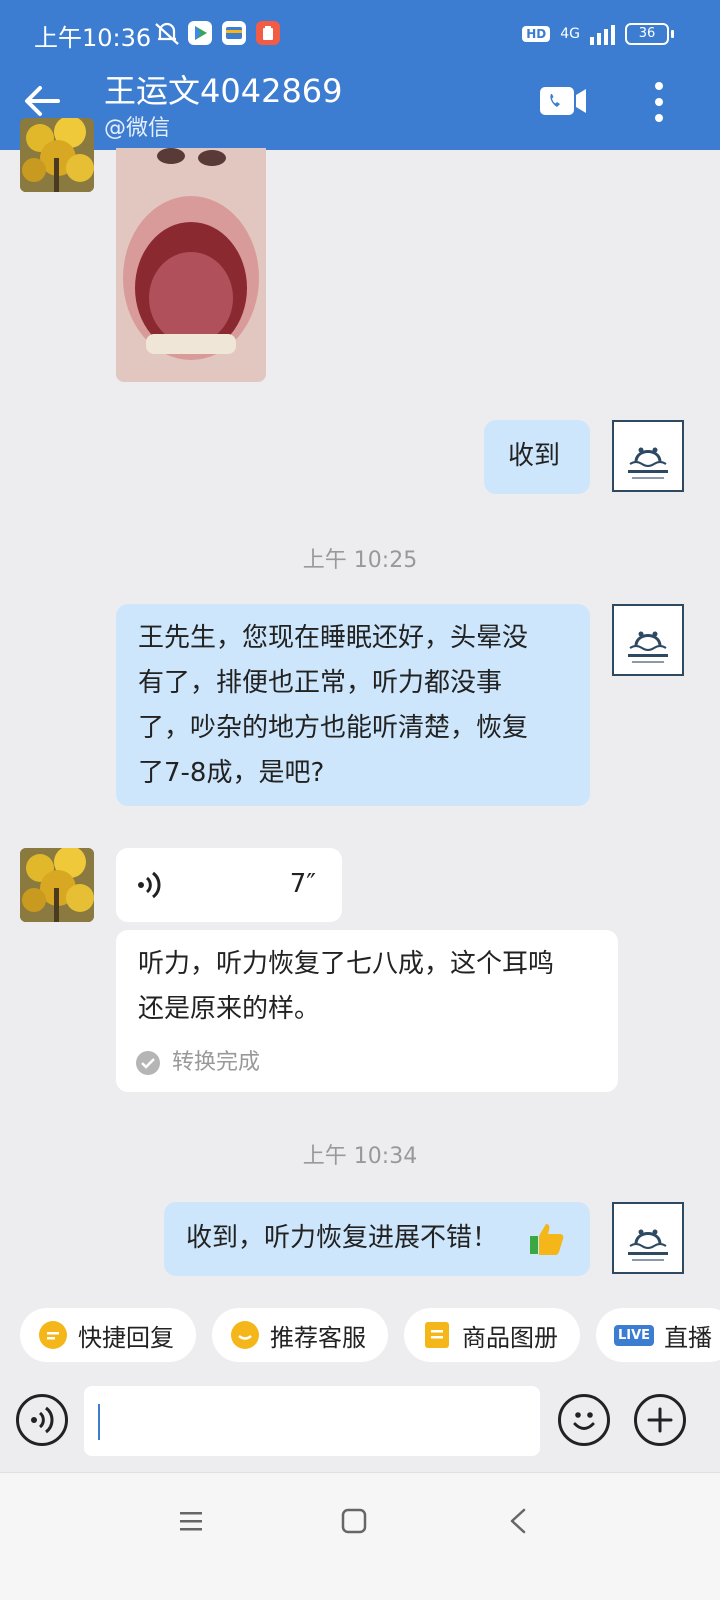  I want to click on signal-icon, so click(602, 34).